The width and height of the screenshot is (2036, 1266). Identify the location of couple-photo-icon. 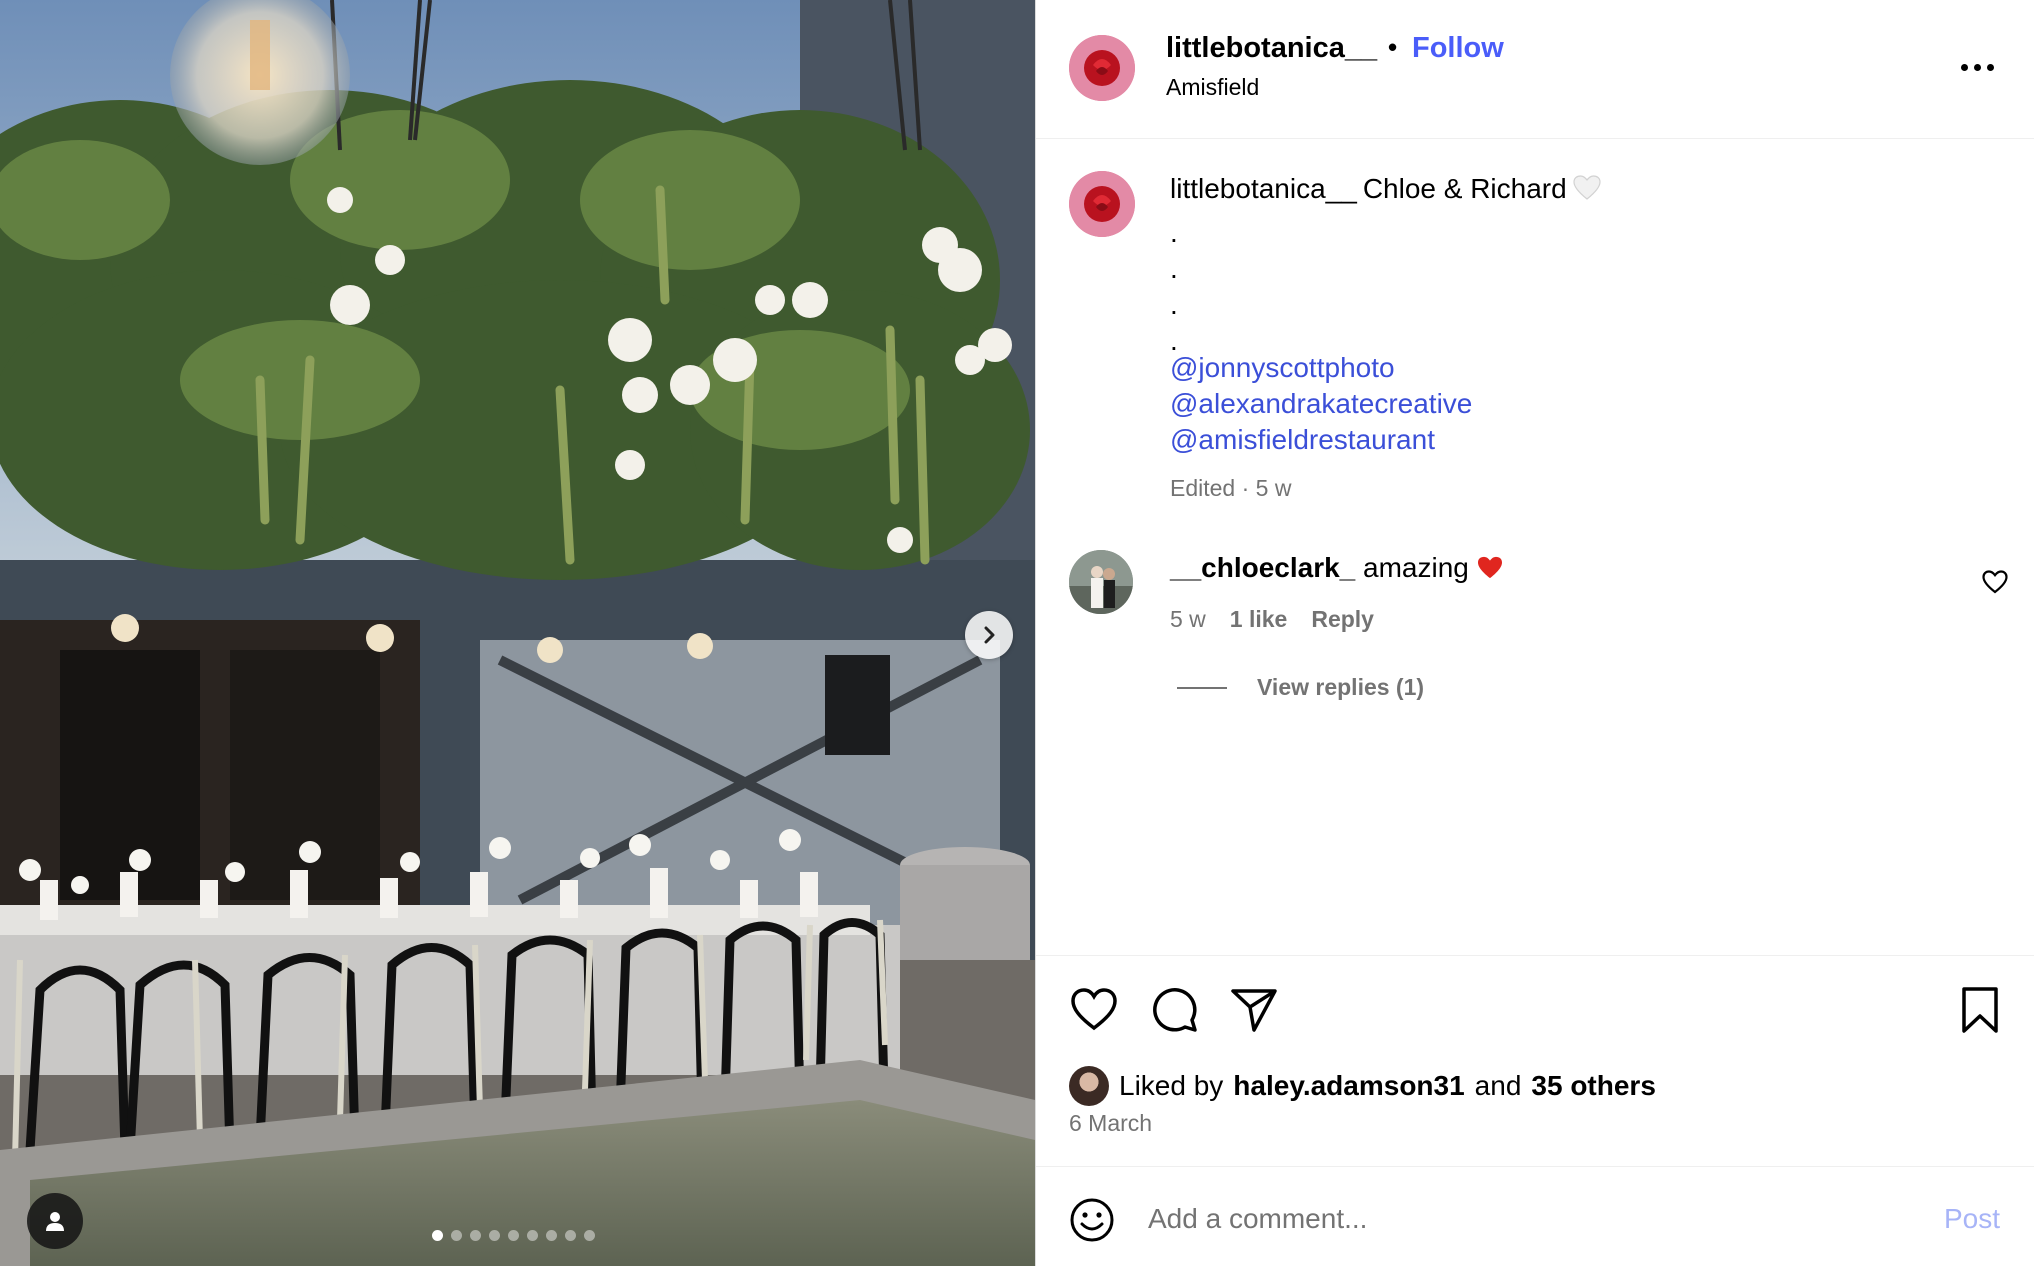
(1101, 582).